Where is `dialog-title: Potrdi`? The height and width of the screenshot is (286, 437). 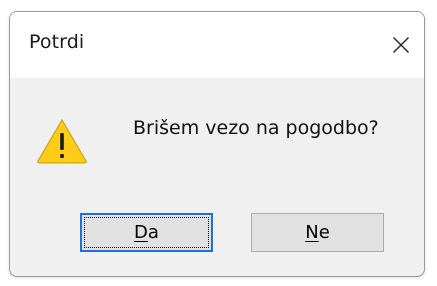 dialog-title: Potrdi is located at coordinates (57, 42).